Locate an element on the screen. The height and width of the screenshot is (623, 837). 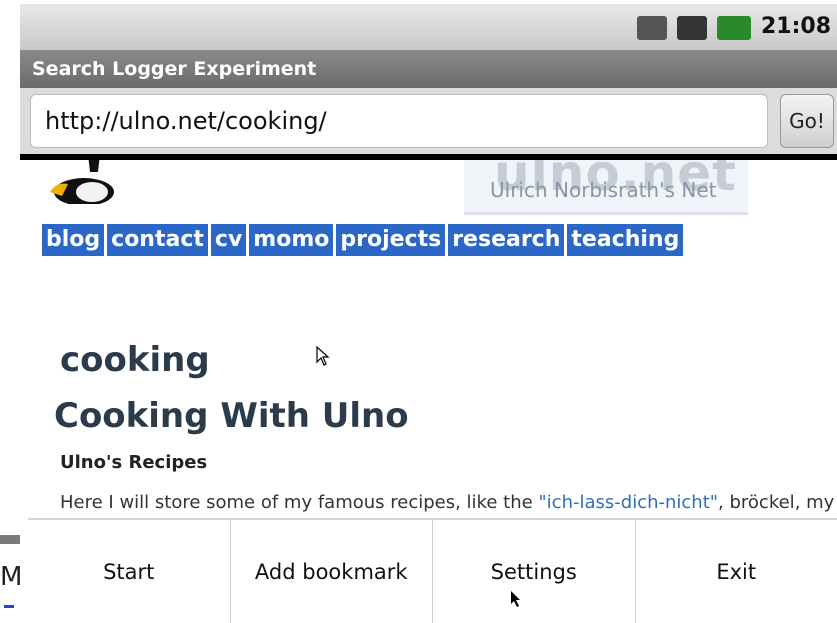
status-clock: 21:08 is located at coordinates (796, 26).